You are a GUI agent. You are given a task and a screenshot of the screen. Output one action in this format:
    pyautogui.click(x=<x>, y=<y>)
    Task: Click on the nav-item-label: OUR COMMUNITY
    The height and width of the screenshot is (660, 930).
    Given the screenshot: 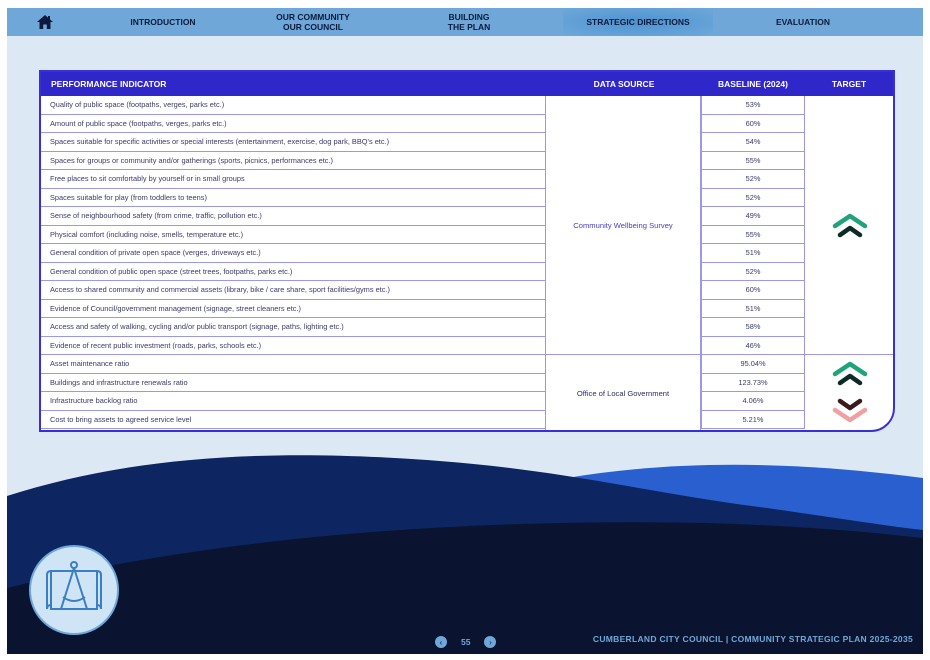 What is the action you would take?
    pyautogui.click(x=313, y=17)
    